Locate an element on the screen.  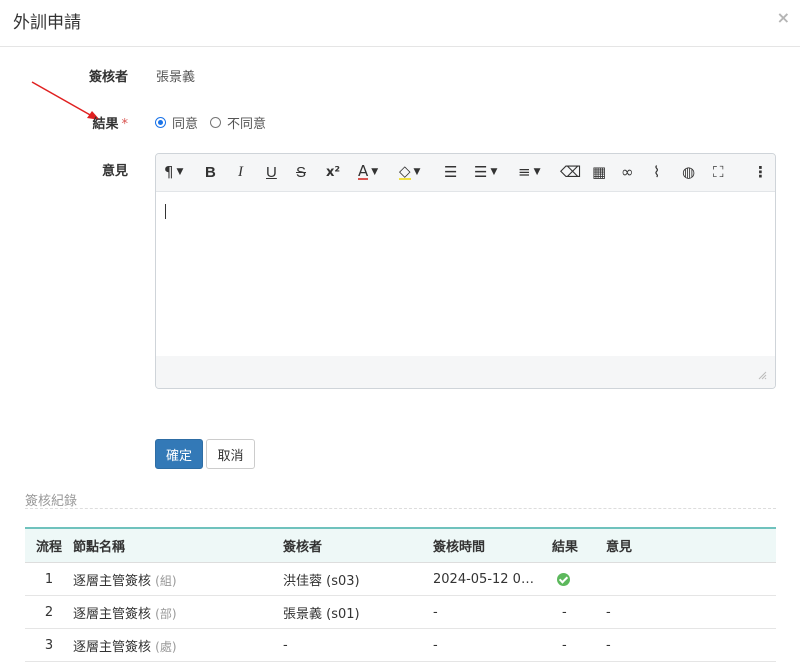
radio-agree-label: 同意 is located at coordinates (185, 122).